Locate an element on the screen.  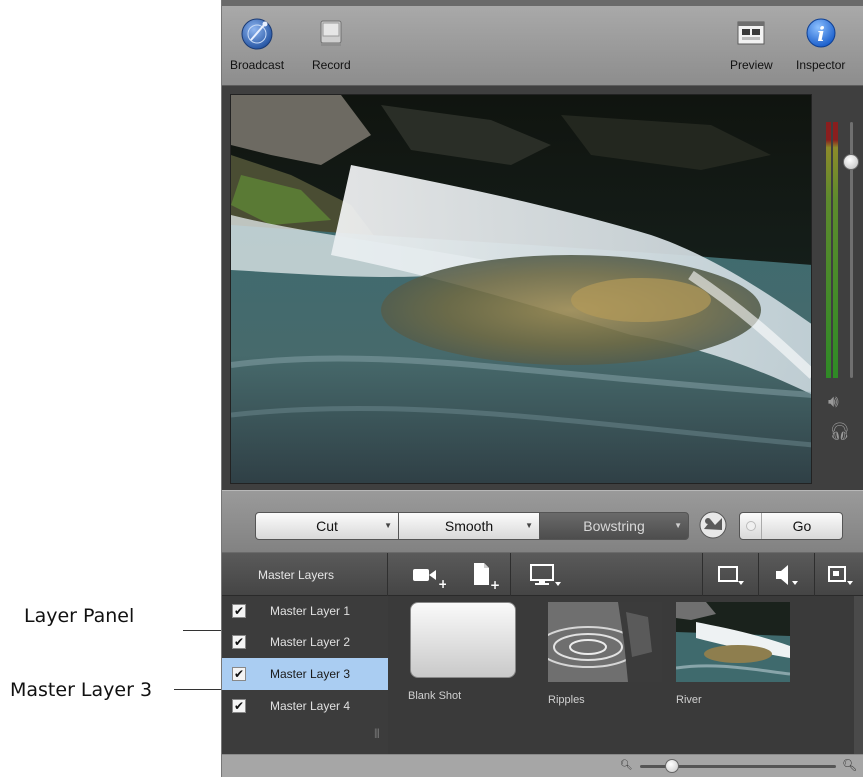
speaker-icon: 🔊︎ is located at coordinates (833, 402).